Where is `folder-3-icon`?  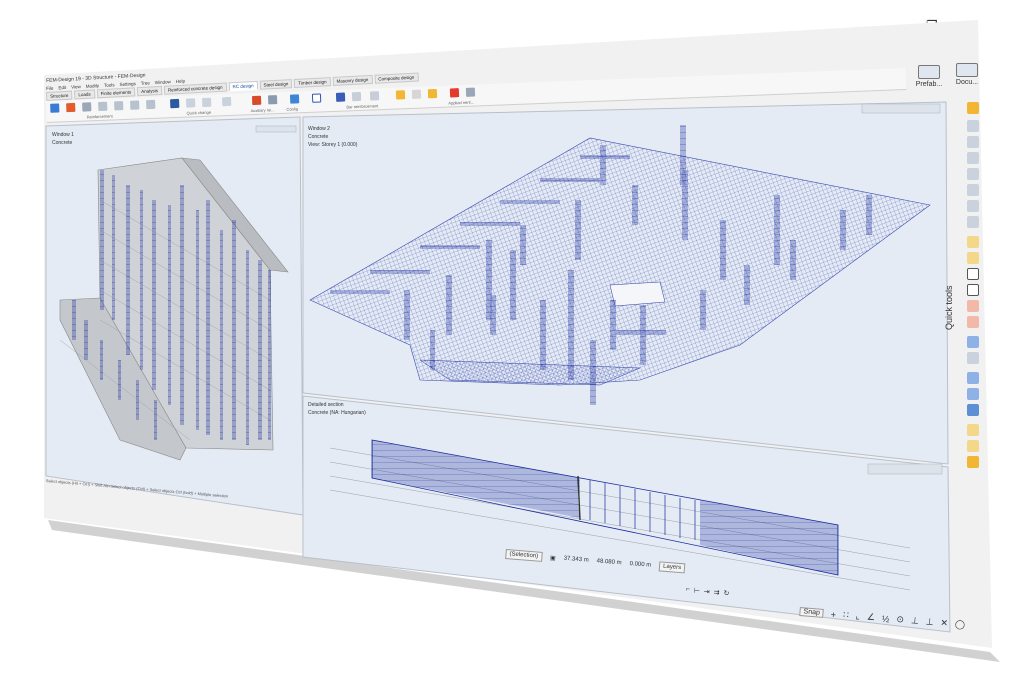 folder-3-icon is located at coordinates (973, 462).